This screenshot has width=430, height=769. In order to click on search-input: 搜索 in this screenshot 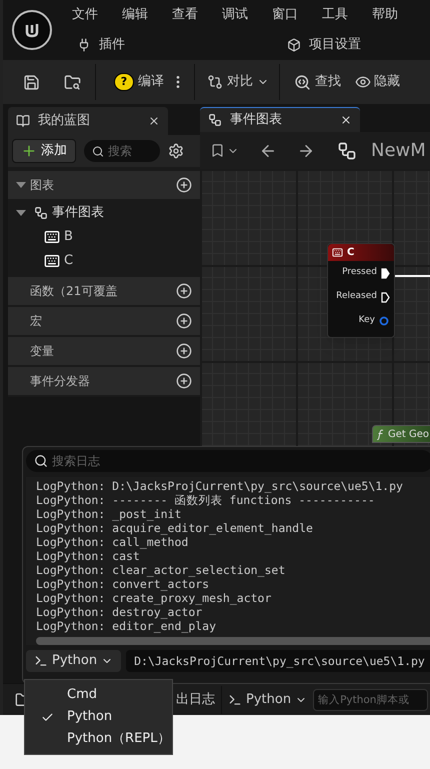, I will do `click(130, 151)`.